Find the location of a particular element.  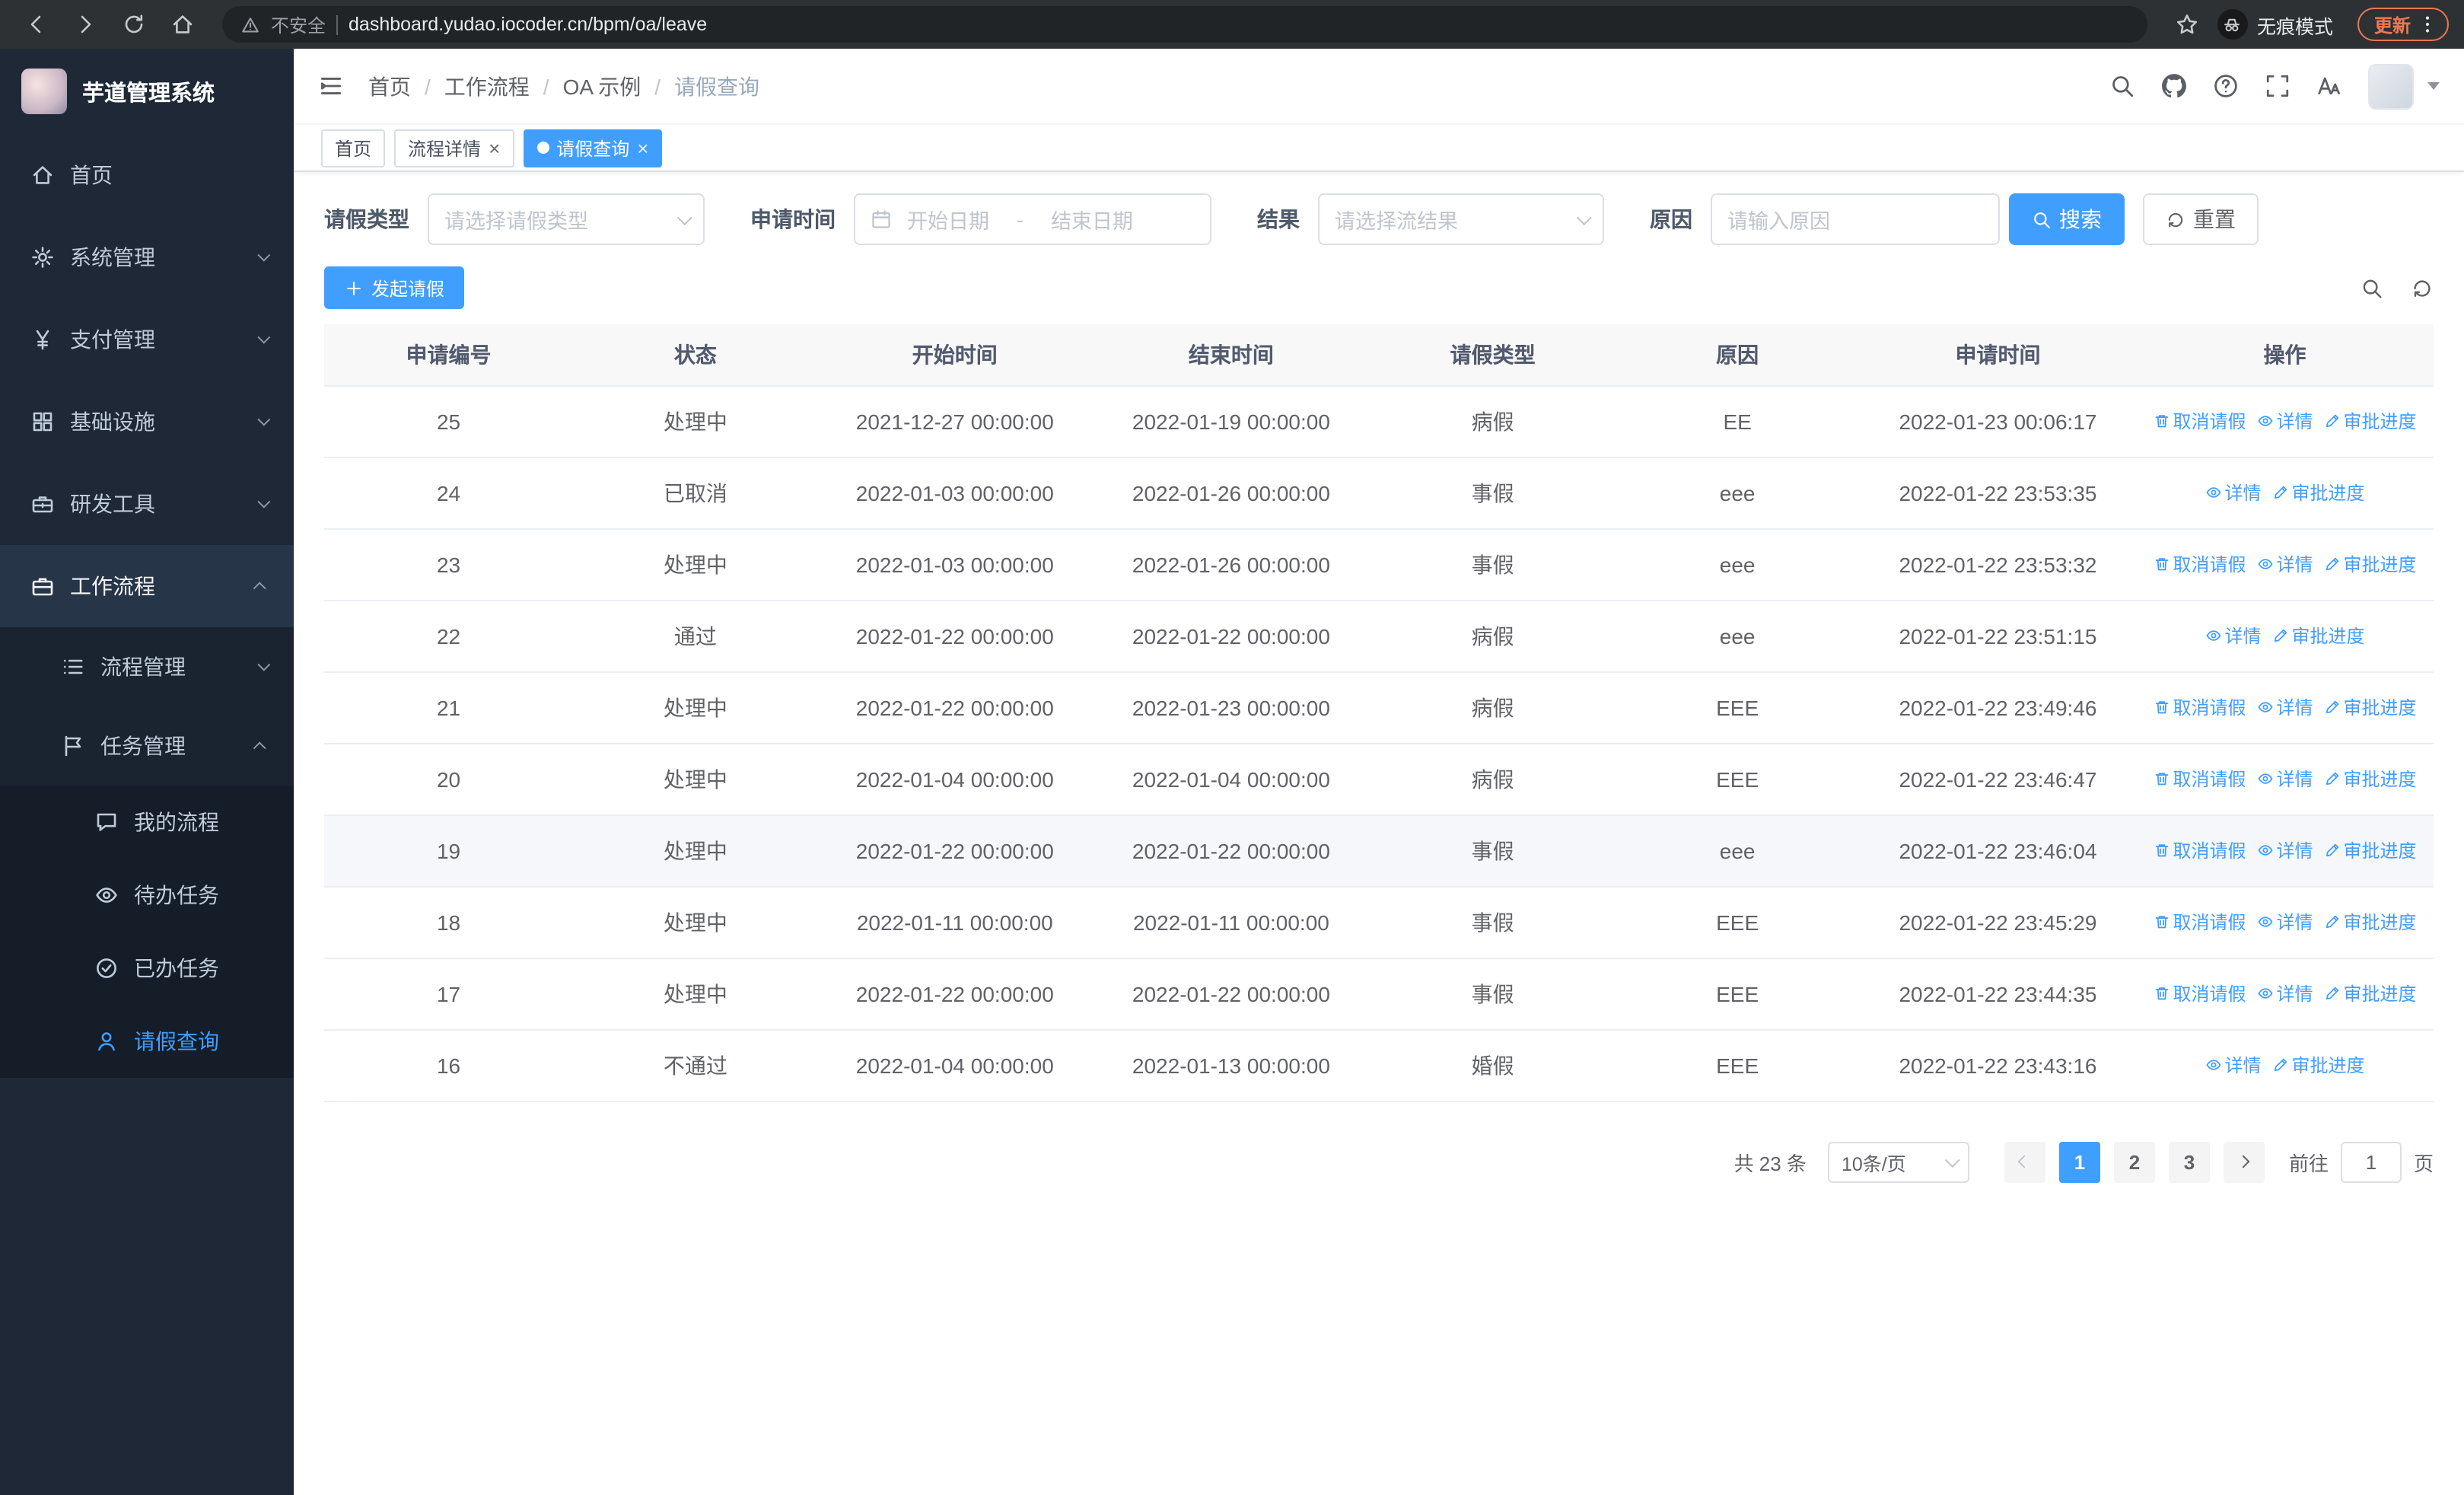

result-select: 请选择流结果 is located at coordinates (1461, 219).